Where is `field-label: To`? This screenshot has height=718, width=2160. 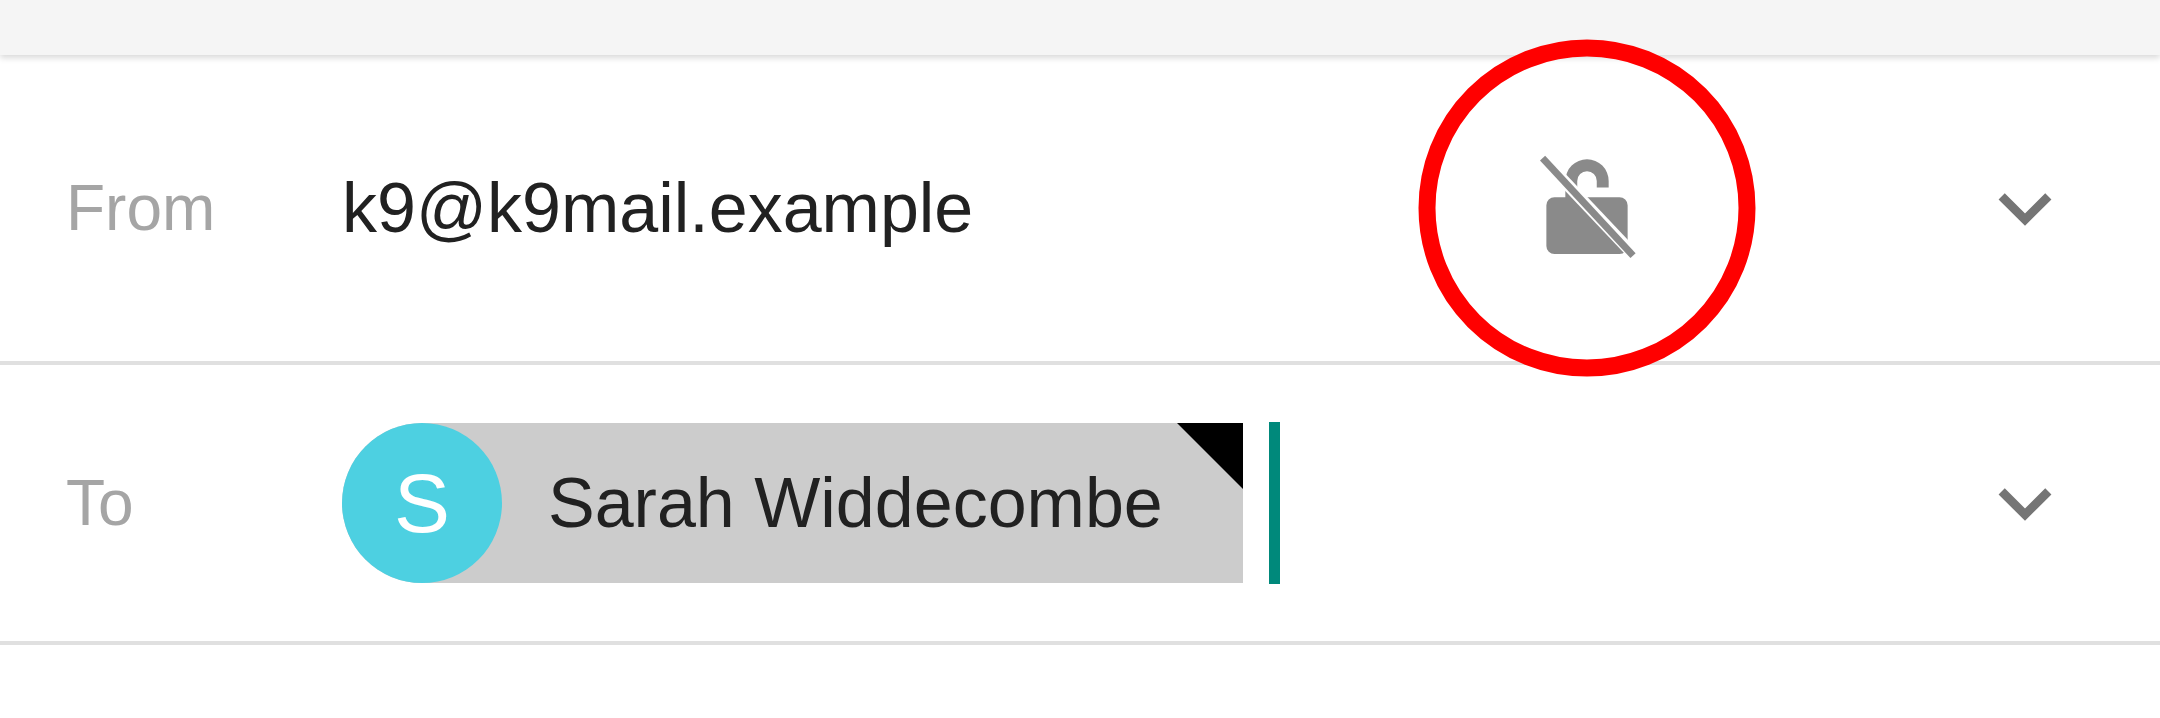
field-label: To is located at coordinates (100, 503).